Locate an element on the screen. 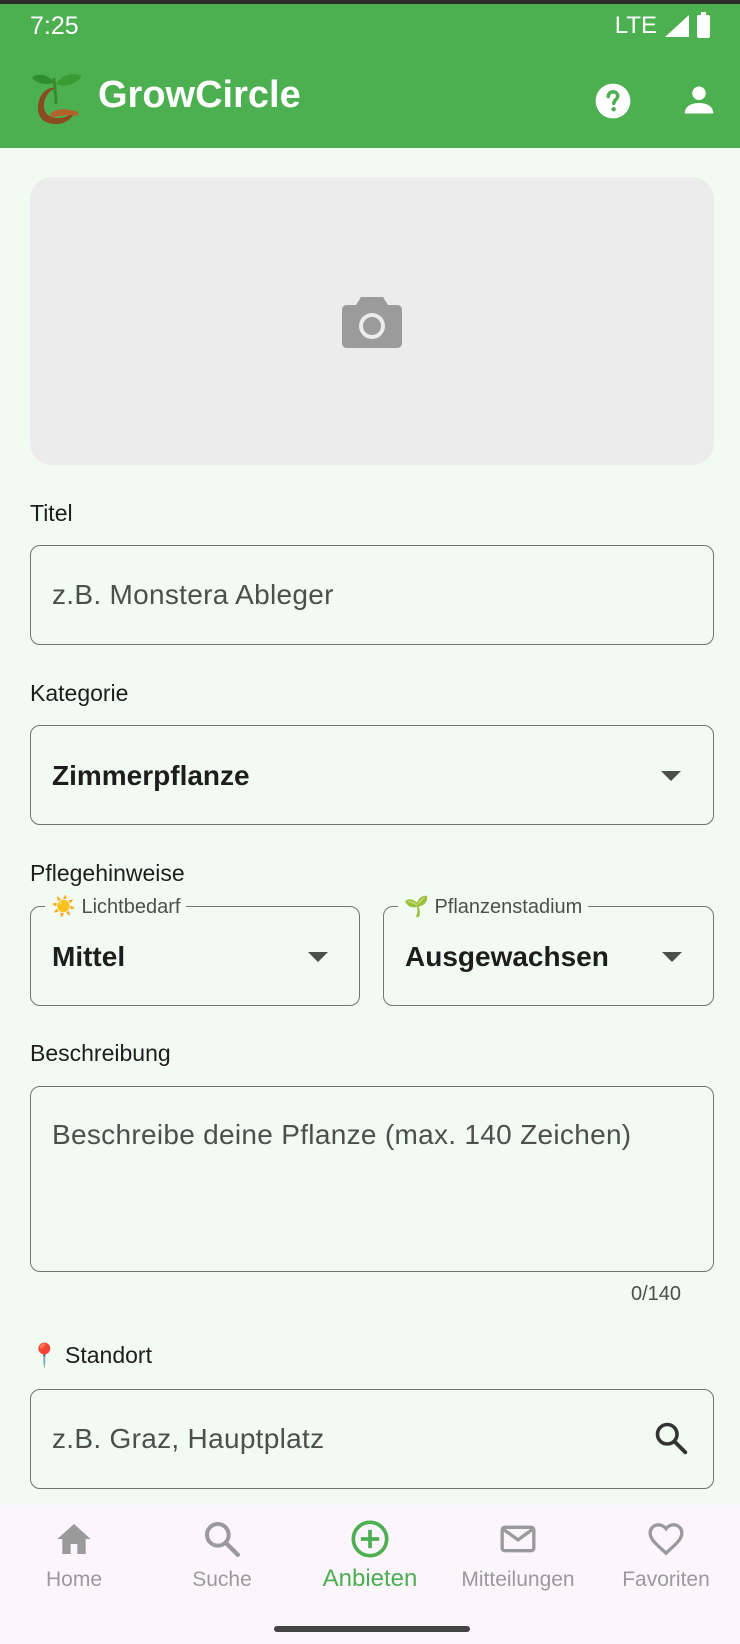 The height and width of the screenshot is (1644, 740). light-label: ☀️ Lichtbedarf is located at coordinates (116, 906).